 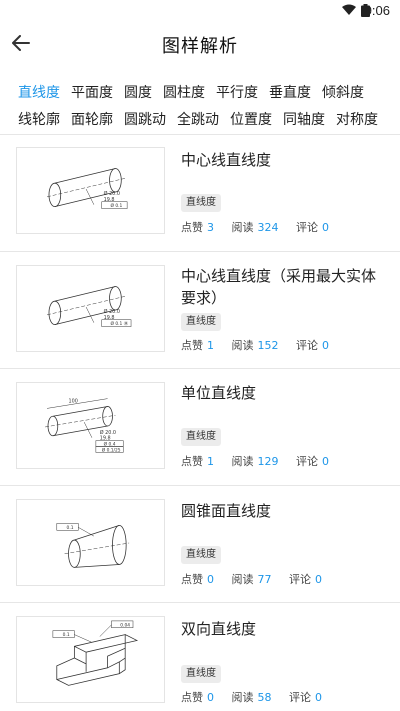 I want to click on tab-total-runout: 全跳动, so click(x=198, y=119).